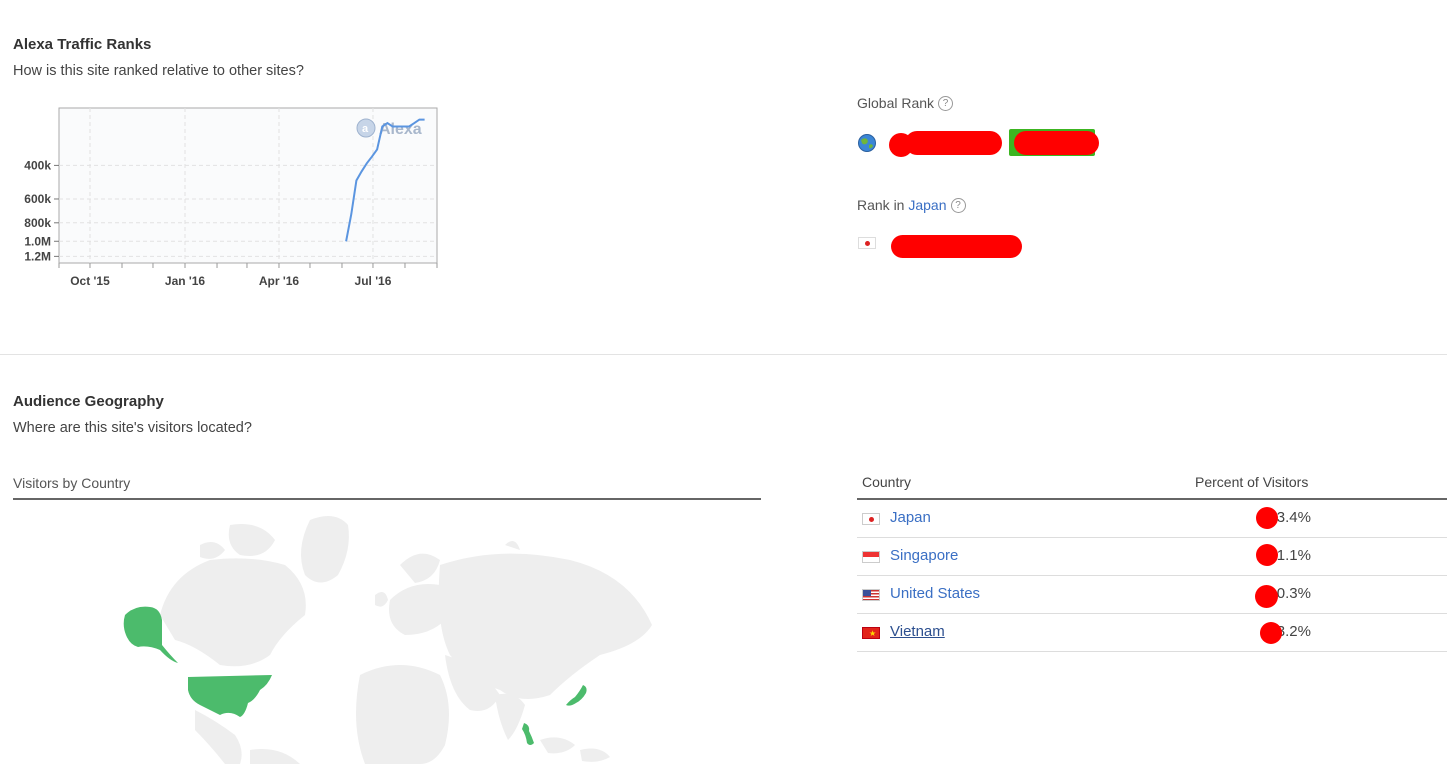 The height and width of the screenshot is (764, 1447). I want to click on united-states-flag-icon, so click(871, 595).